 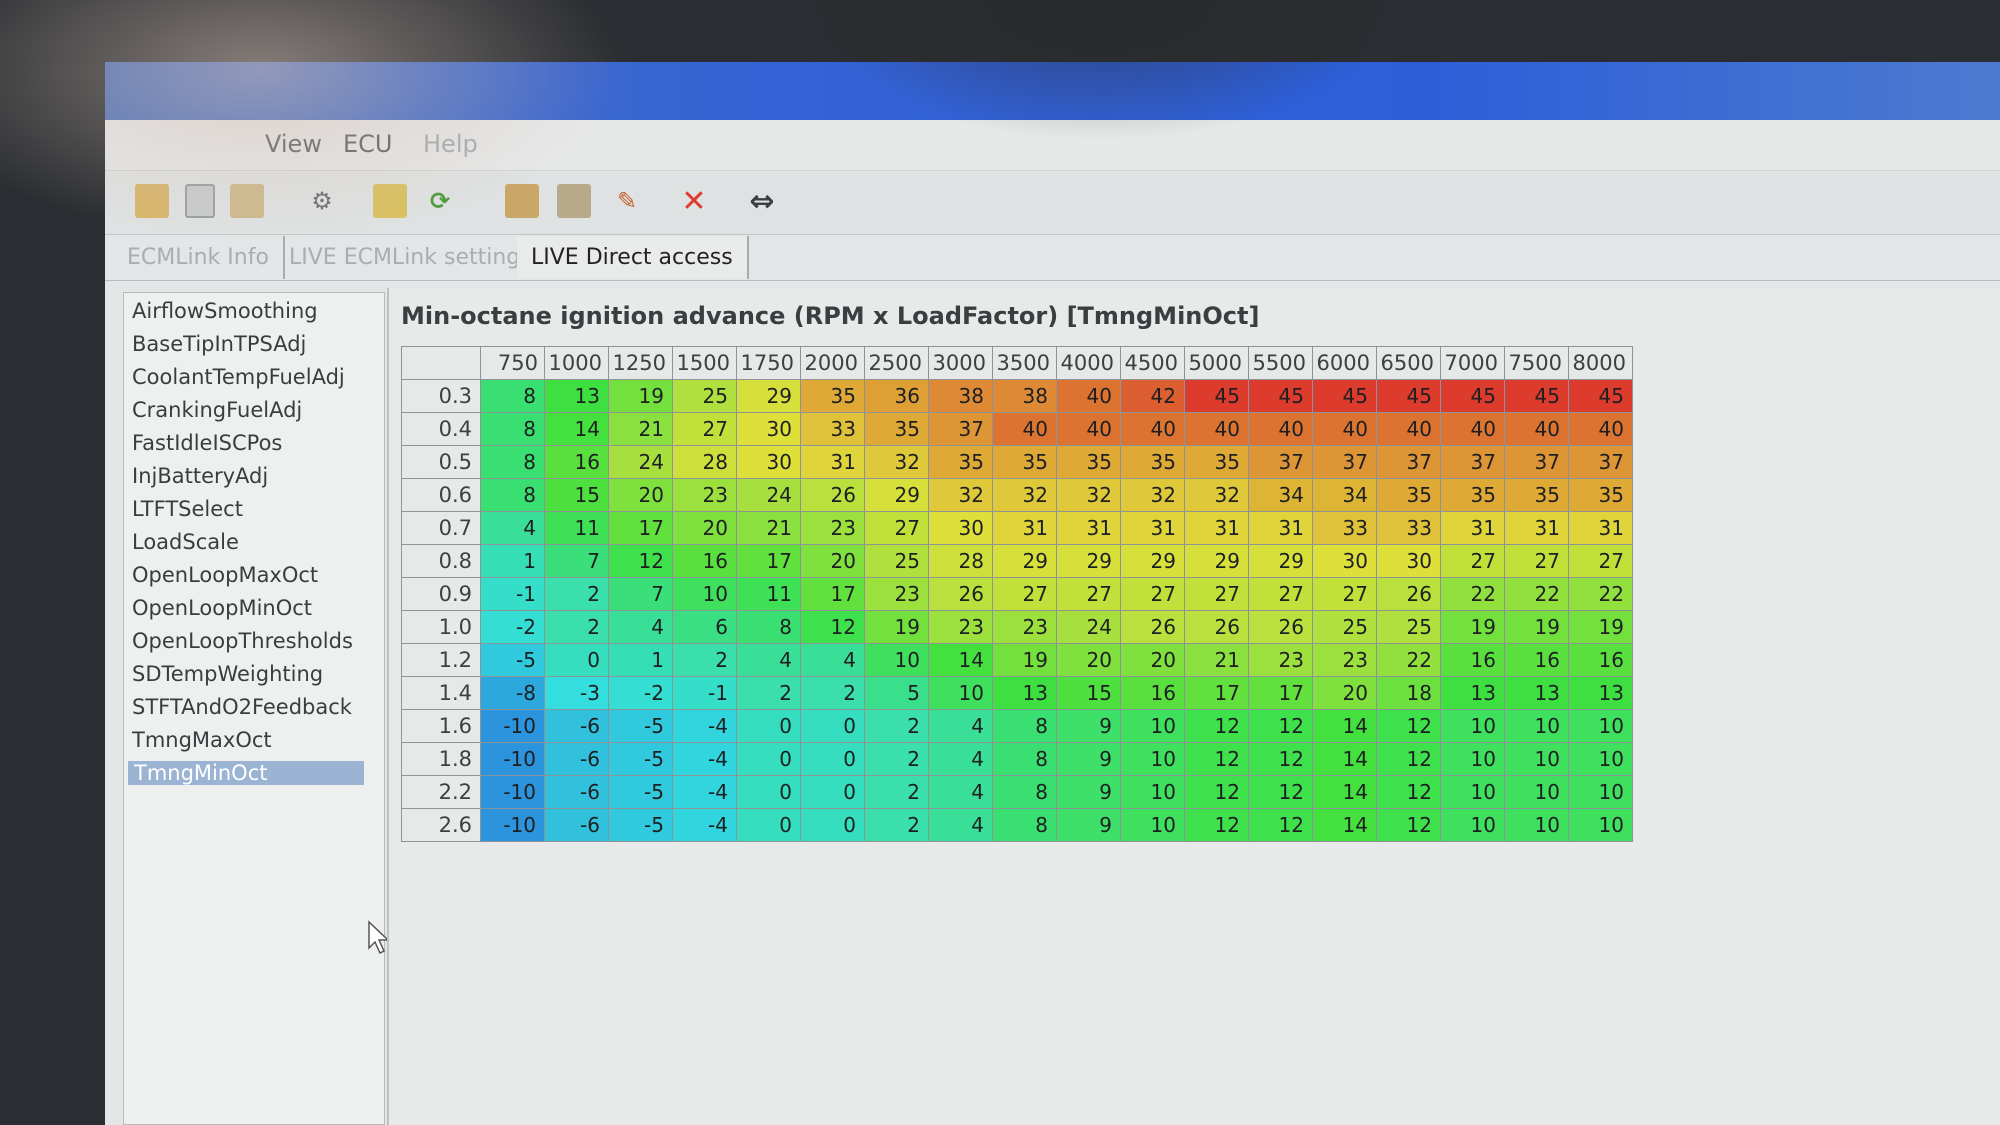 What do you see at coordinates (1280, 495) in the screenshot?
I see `table-cell: 34` at bounding box center [1280, 495].